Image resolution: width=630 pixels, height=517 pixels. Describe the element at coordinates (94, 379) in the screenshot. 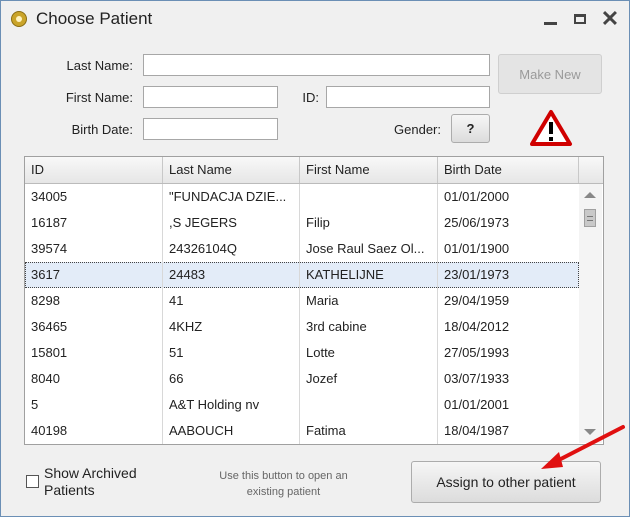

I see `cell-id: 8040` at that location.